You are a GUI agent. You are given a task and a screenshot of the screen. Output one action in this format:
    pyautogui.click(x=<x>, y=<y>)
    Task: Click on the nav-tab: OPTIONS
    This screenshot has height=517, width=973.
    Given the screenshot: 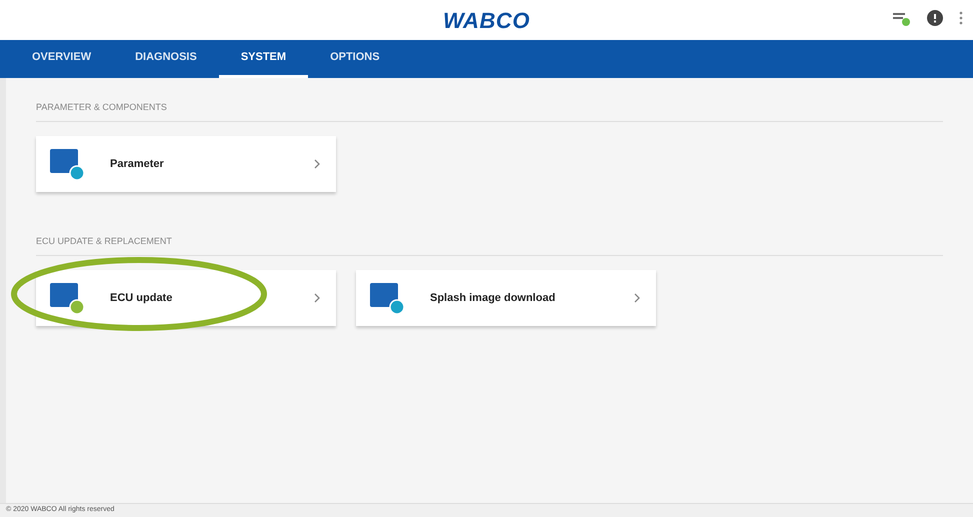 What is the action you would take?
    pyautogui.click(x=355, y=59)
    